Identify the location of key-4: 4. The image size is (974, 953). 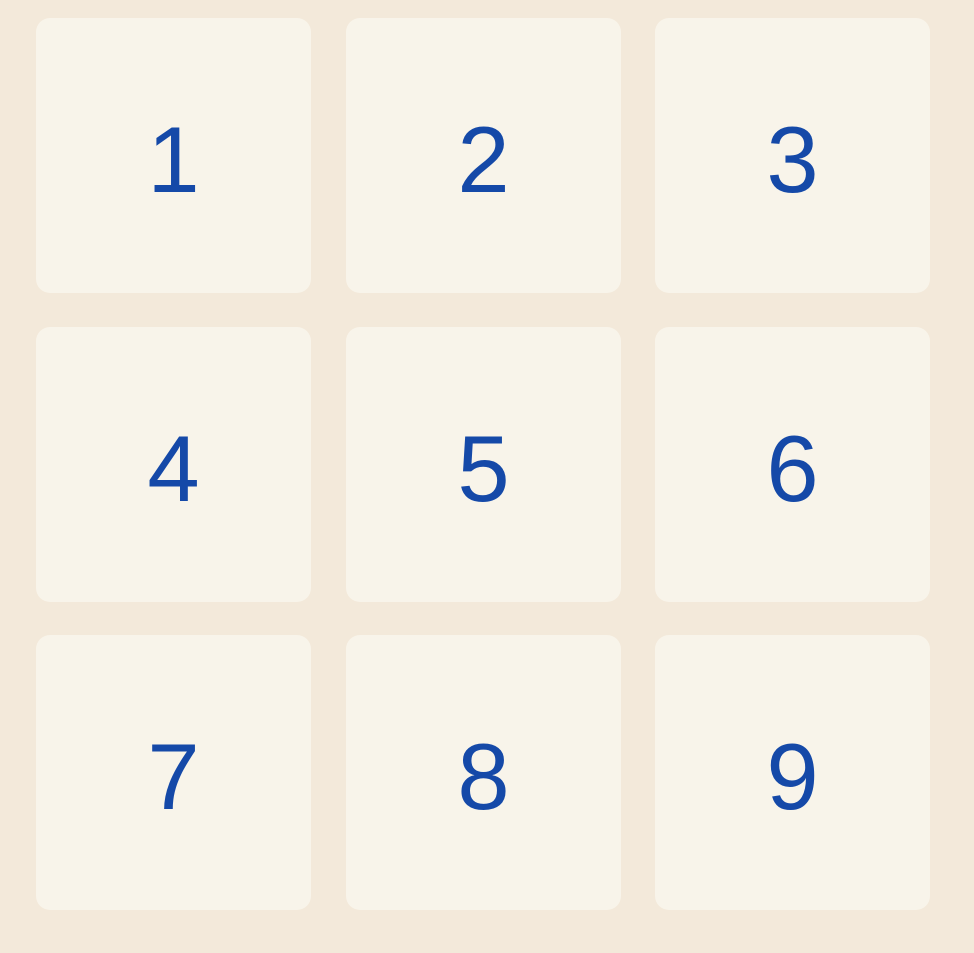
(173, 464).